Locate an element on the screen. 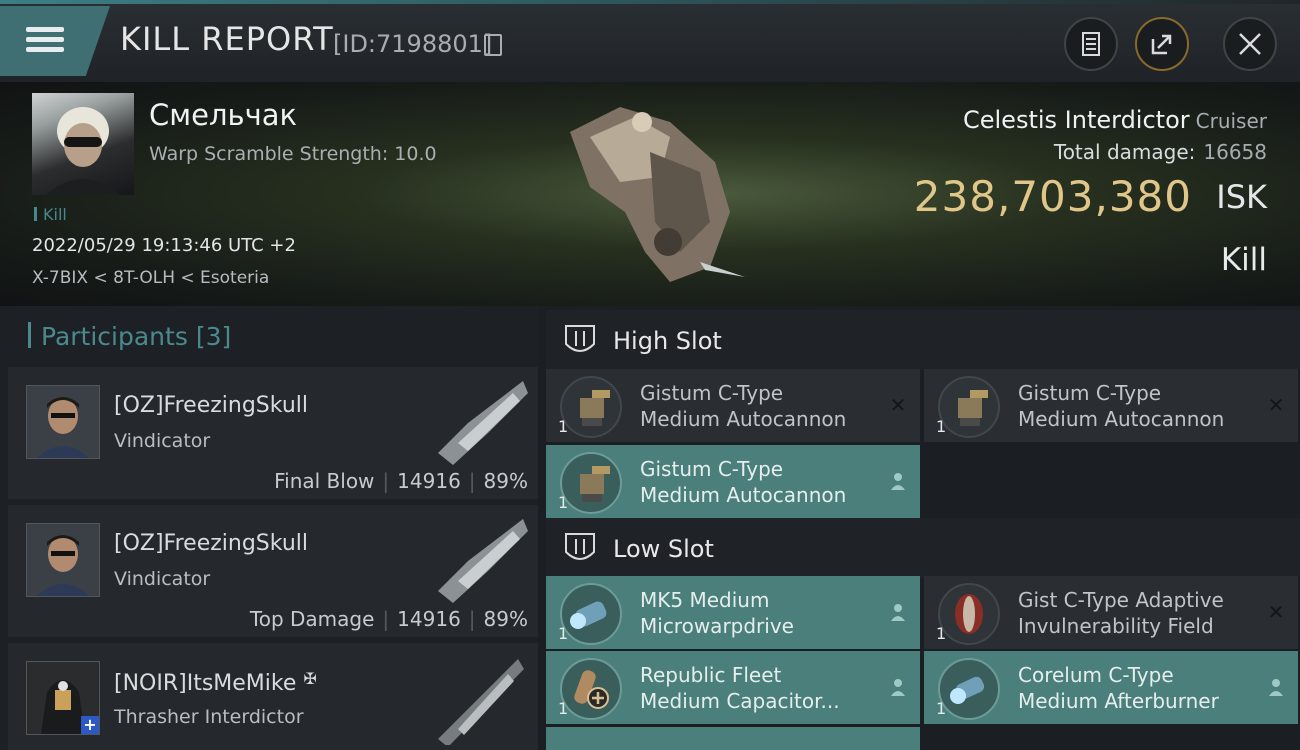 The width and height of the screenshot is (1300, 750). rank-badge-icon: ✠ is located at coordinates (310, 678).